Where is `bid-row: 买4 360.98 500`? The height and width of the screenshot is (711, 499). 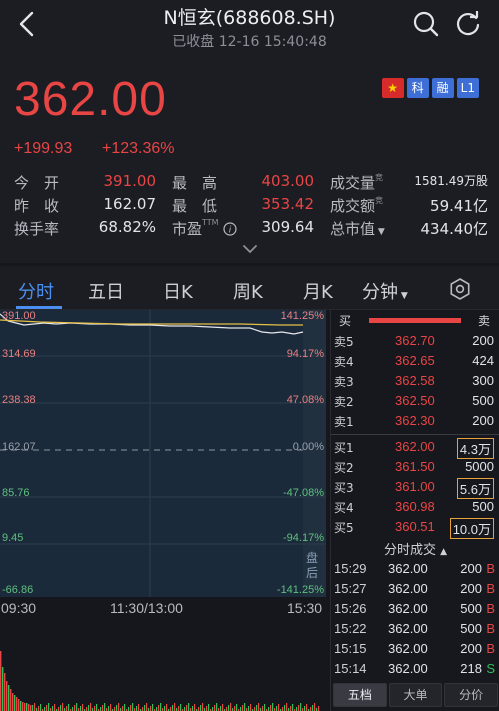
bid-row: 买4 360.98 500 is located at coordinates (415, 507).